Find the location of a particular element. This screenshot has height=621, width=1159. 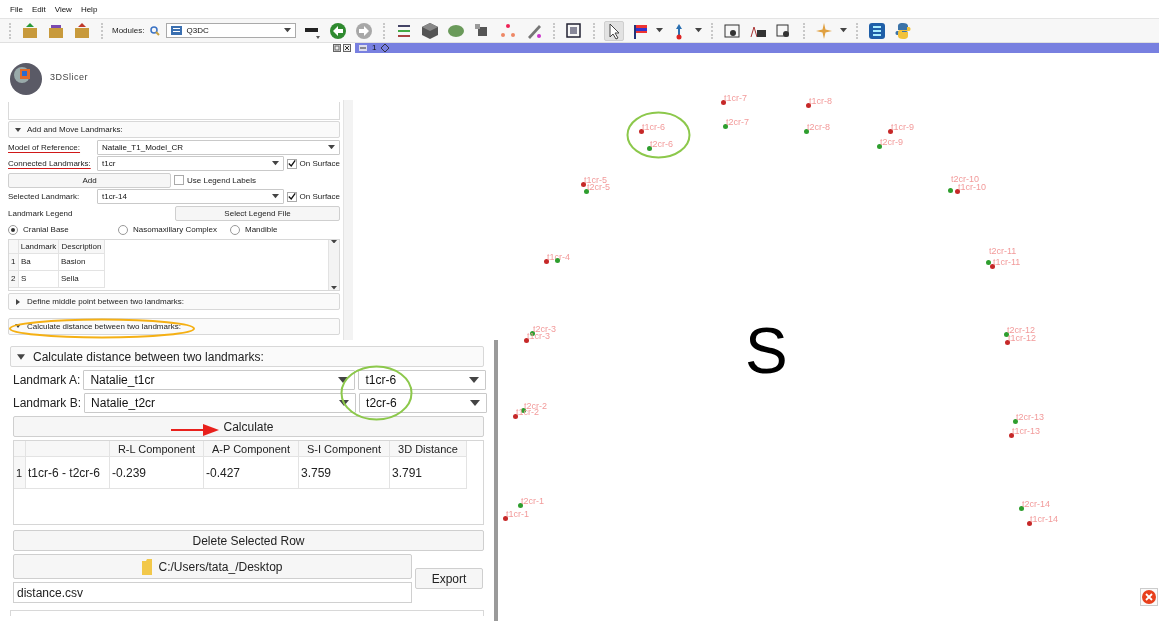

checkbox-label: Use Legend Labels is located at coordinates (221, 180).